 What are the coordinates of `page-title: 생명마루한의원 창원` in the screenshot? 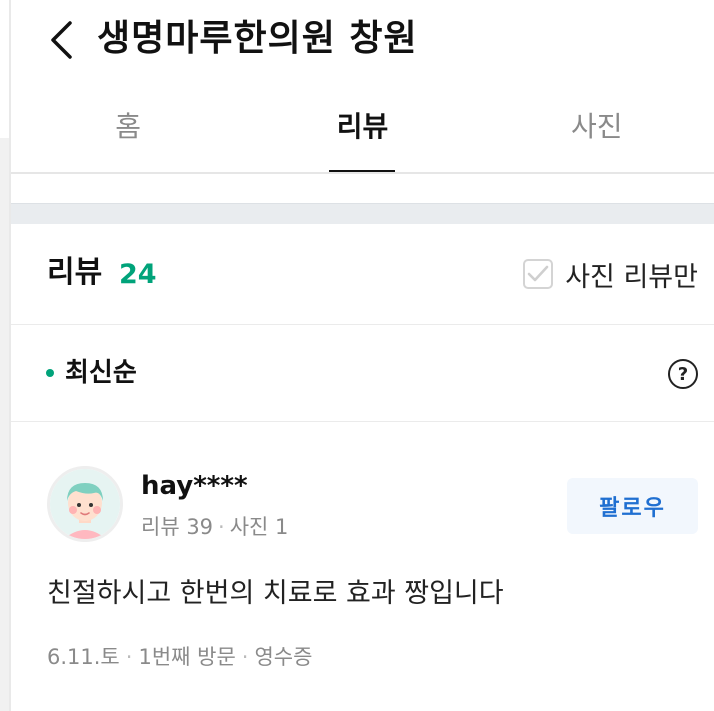 It's located at (257, 38).